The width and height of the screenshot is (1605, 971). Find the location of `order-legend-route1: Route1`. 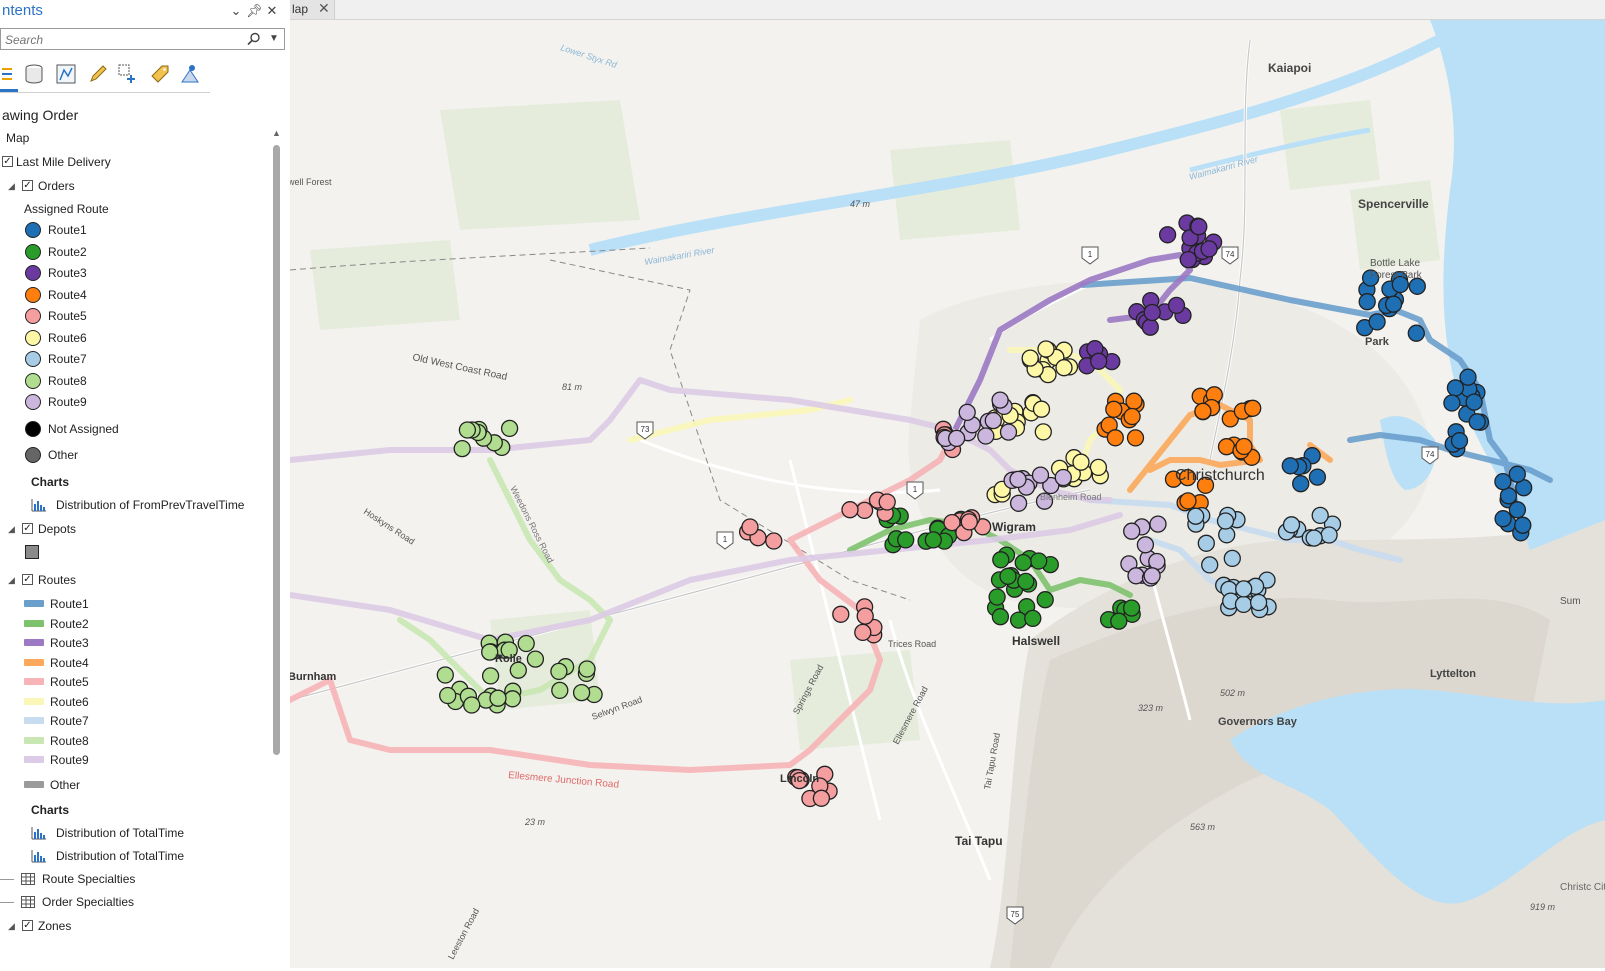

order-legend-route1: Route1 is located at coordinates (134, 230).